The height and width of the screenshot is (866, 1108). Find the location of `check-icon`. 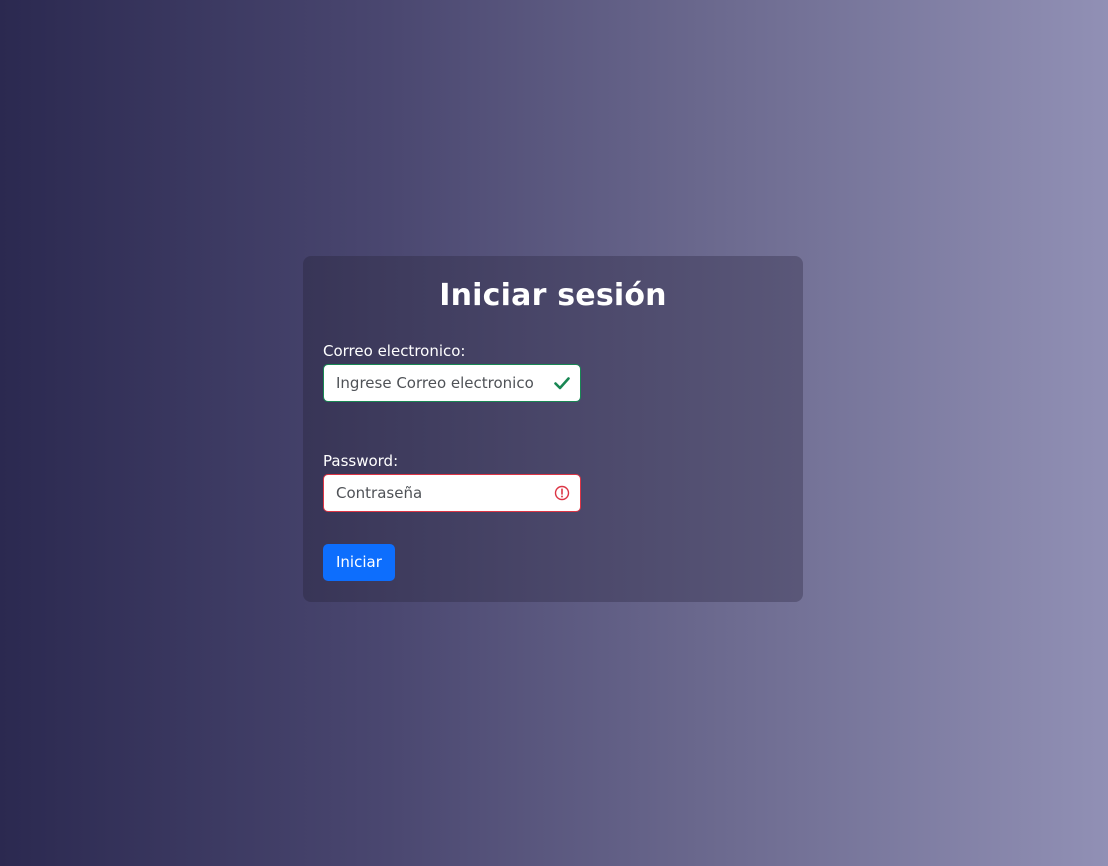

check-icon is located at coordinates (562, 383).